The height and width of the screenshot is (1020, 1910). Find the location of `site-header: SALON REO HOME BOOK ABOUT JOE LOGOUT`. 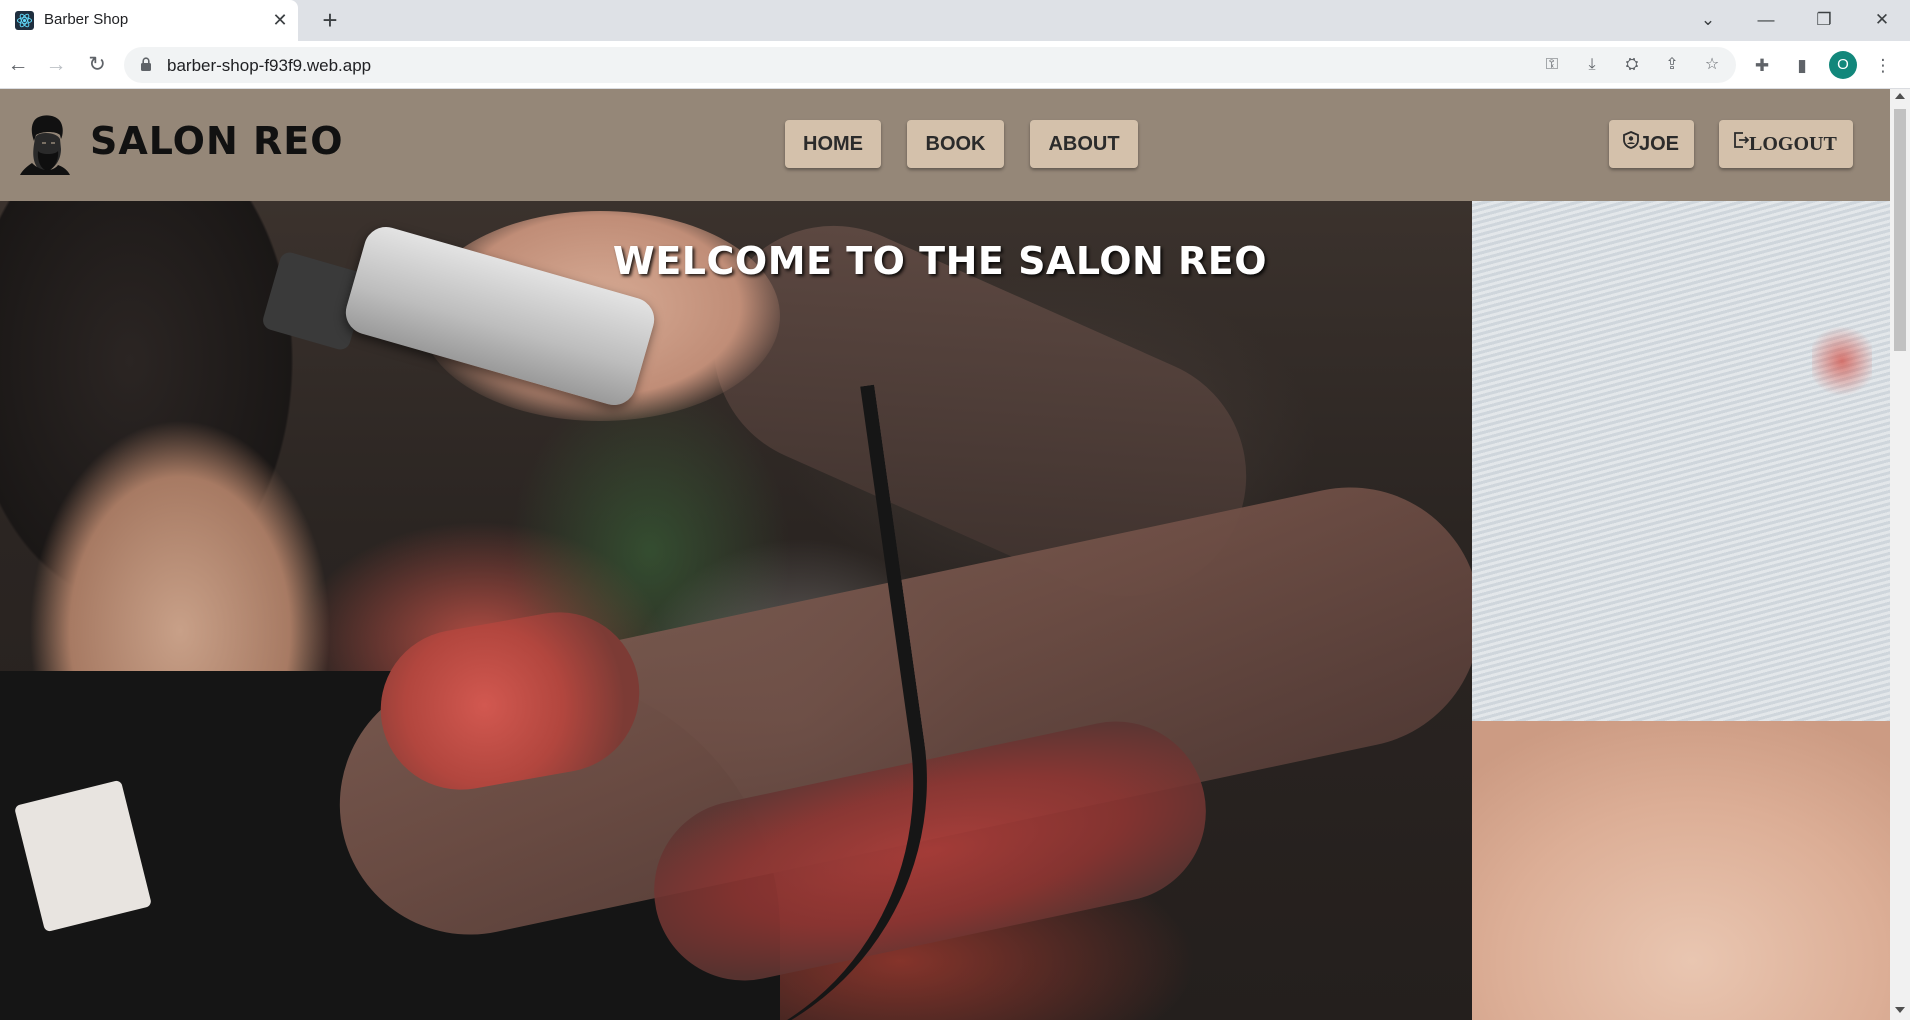

site-header: SALON REO HOME BOOK ABOUT JOE LOGOUT is located at coordinates (945, 145).